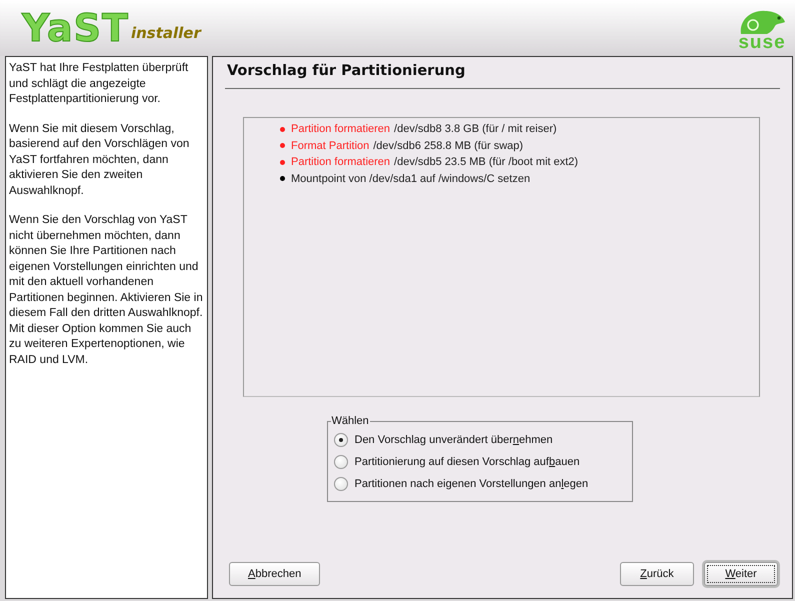 The width and height of the screenshot is (795, 601). Describe the element at coordinates (99, 84) in the screenshot. I see `help-paragraph: YaST hat Ihre Festplatten überprüft und schlägt die angezeigte Festplattenpartitionierung vor.` at that location.